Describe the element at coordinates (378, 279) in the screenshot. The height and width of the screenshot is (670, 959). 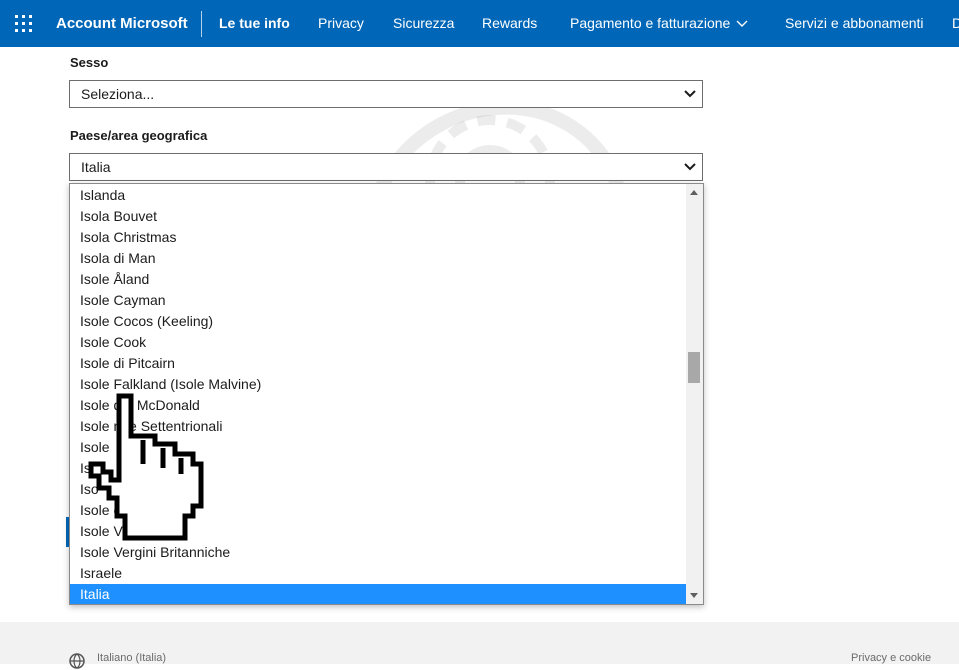
I see `dropdown-option: Isole Åland` at that location.